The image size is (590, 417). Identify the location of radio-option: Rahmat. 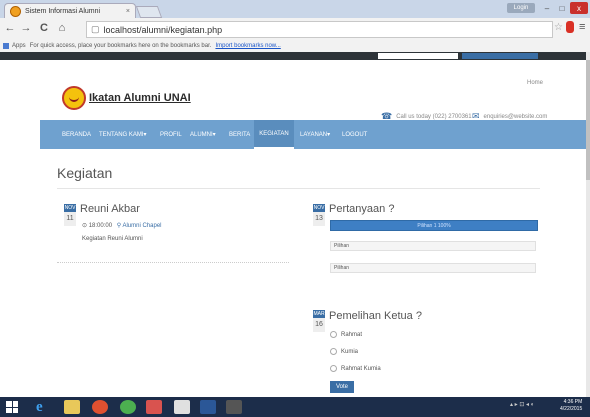
(346, 334).